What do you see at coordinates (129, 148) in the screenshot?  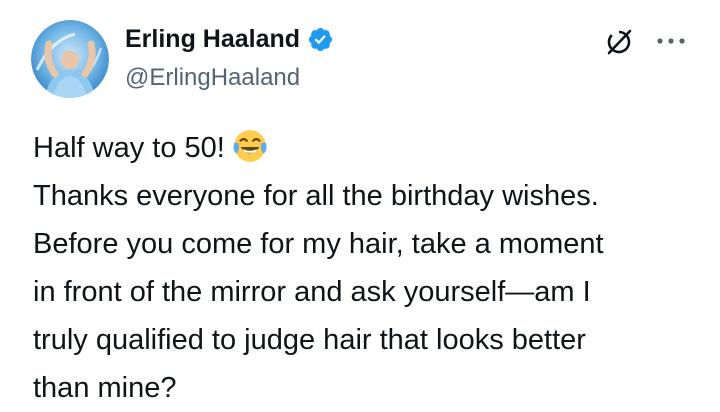 I see `post-line-text: Half way to 50!` at bounding box center [129, 148].